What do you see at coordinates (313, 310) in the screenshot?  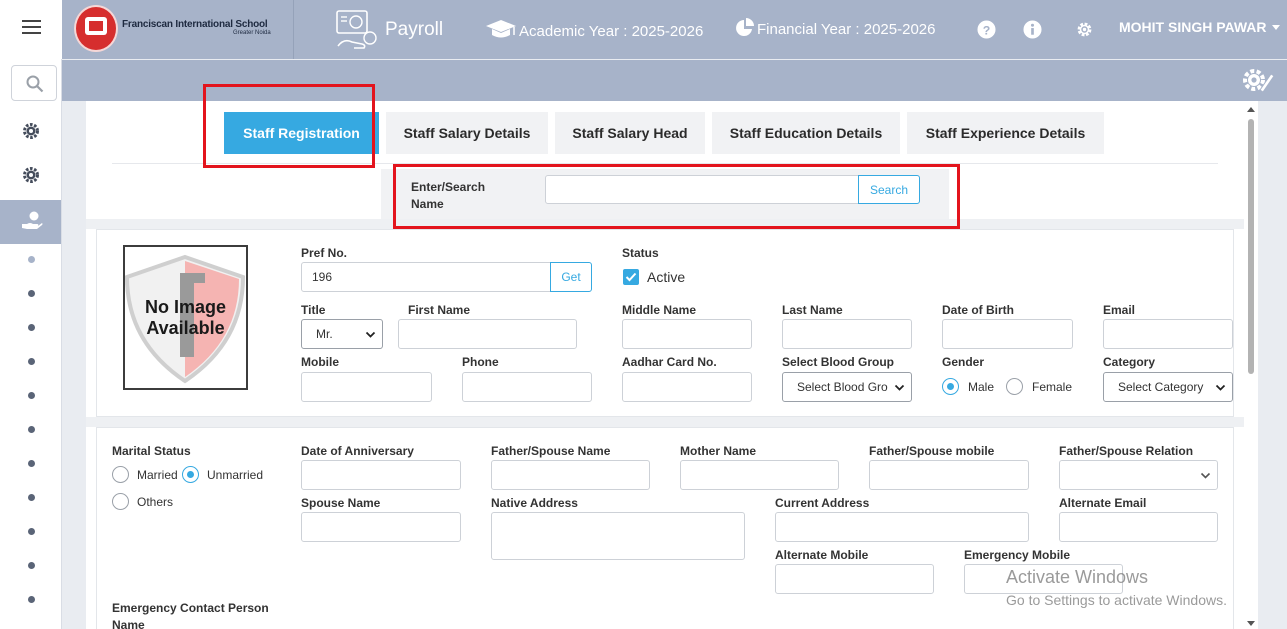 I see `title-label: Title` at bounding box center [313, 310].